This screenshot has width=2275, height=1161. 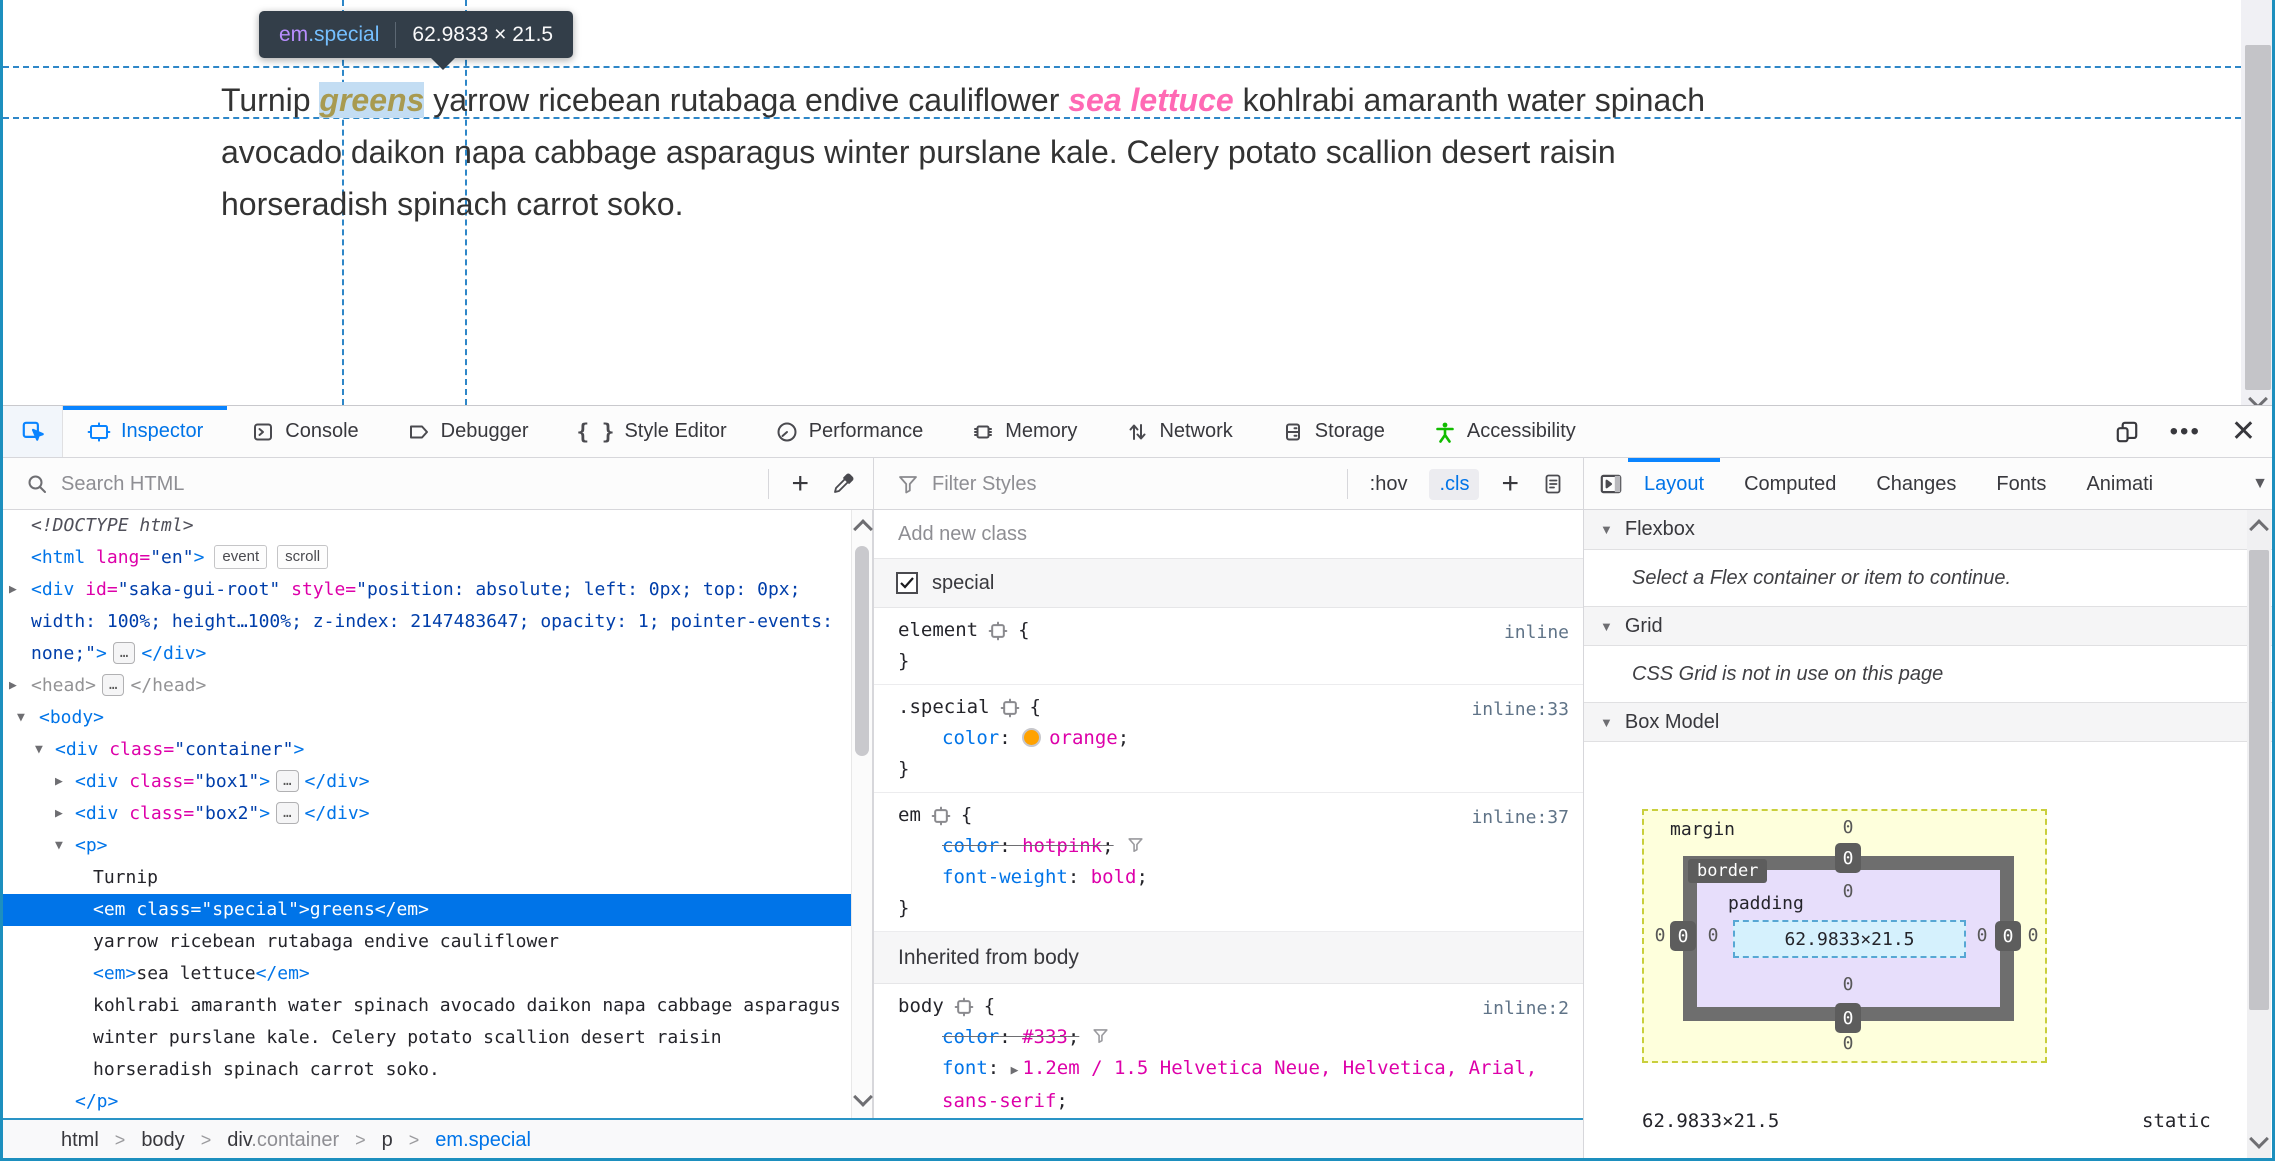 I want to click on property-value: hotpink, so click(x=1062, y=846).